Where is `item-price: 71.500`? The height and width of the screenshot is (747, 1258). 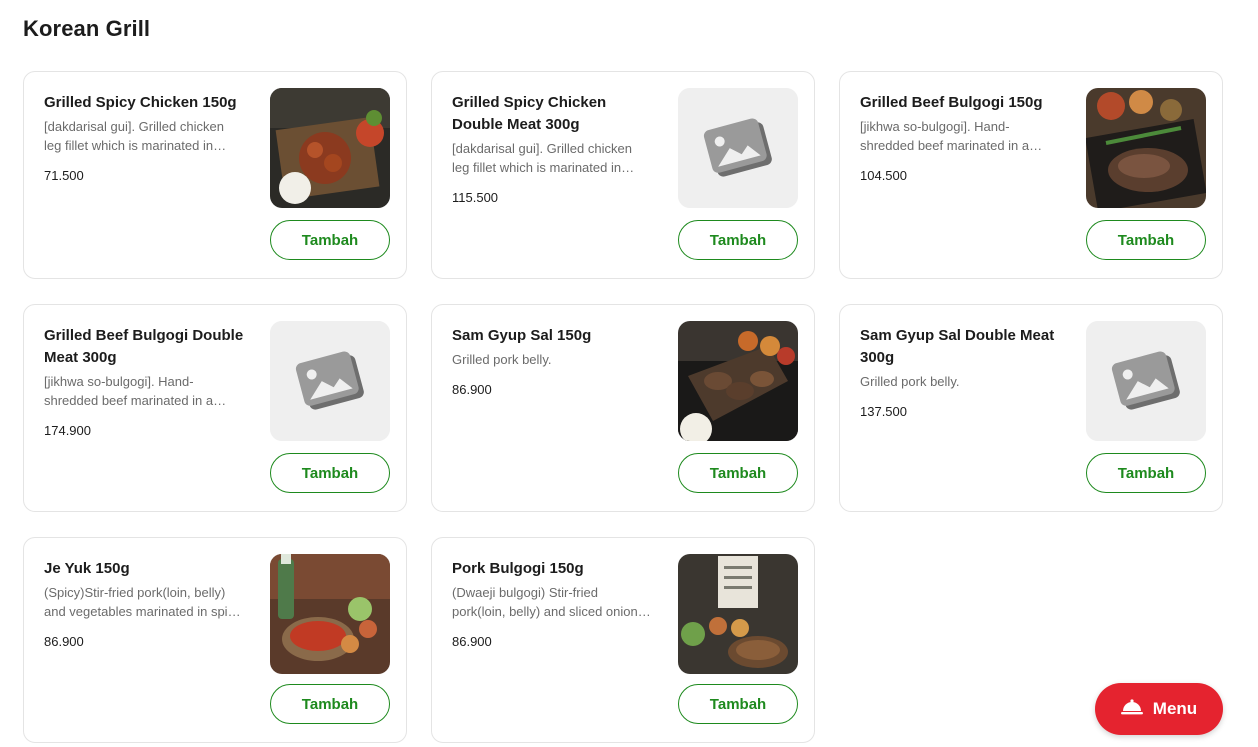 item-price: 71.500 is located at coordinates (64, 175).